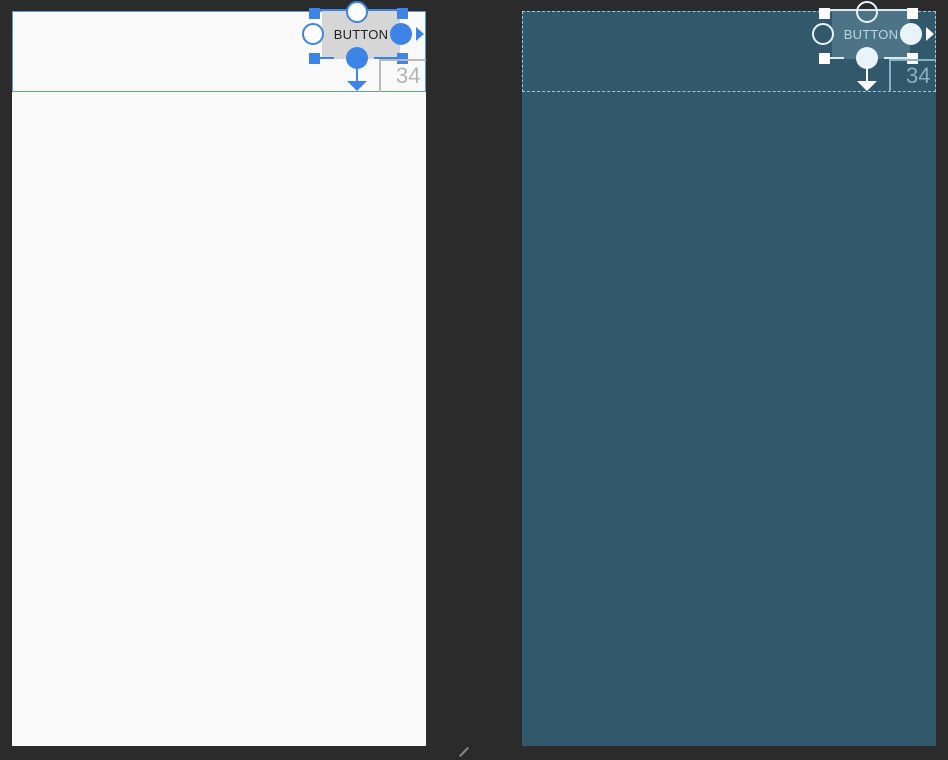  What do you see at coordinates (327, 58) in the screenshot?
I see `bottom-edge-line-left` at bounding box center [327, 58].